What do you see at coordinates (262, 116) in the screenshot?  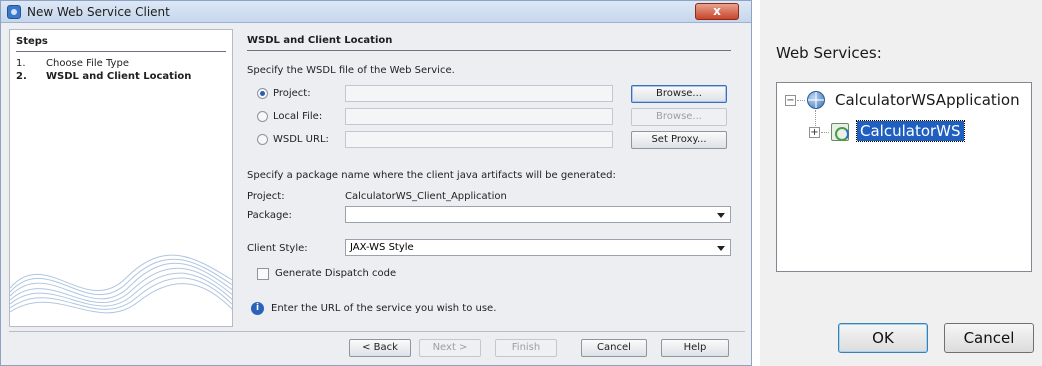 I see `local-file-radio` at bounding box center [262, 116].